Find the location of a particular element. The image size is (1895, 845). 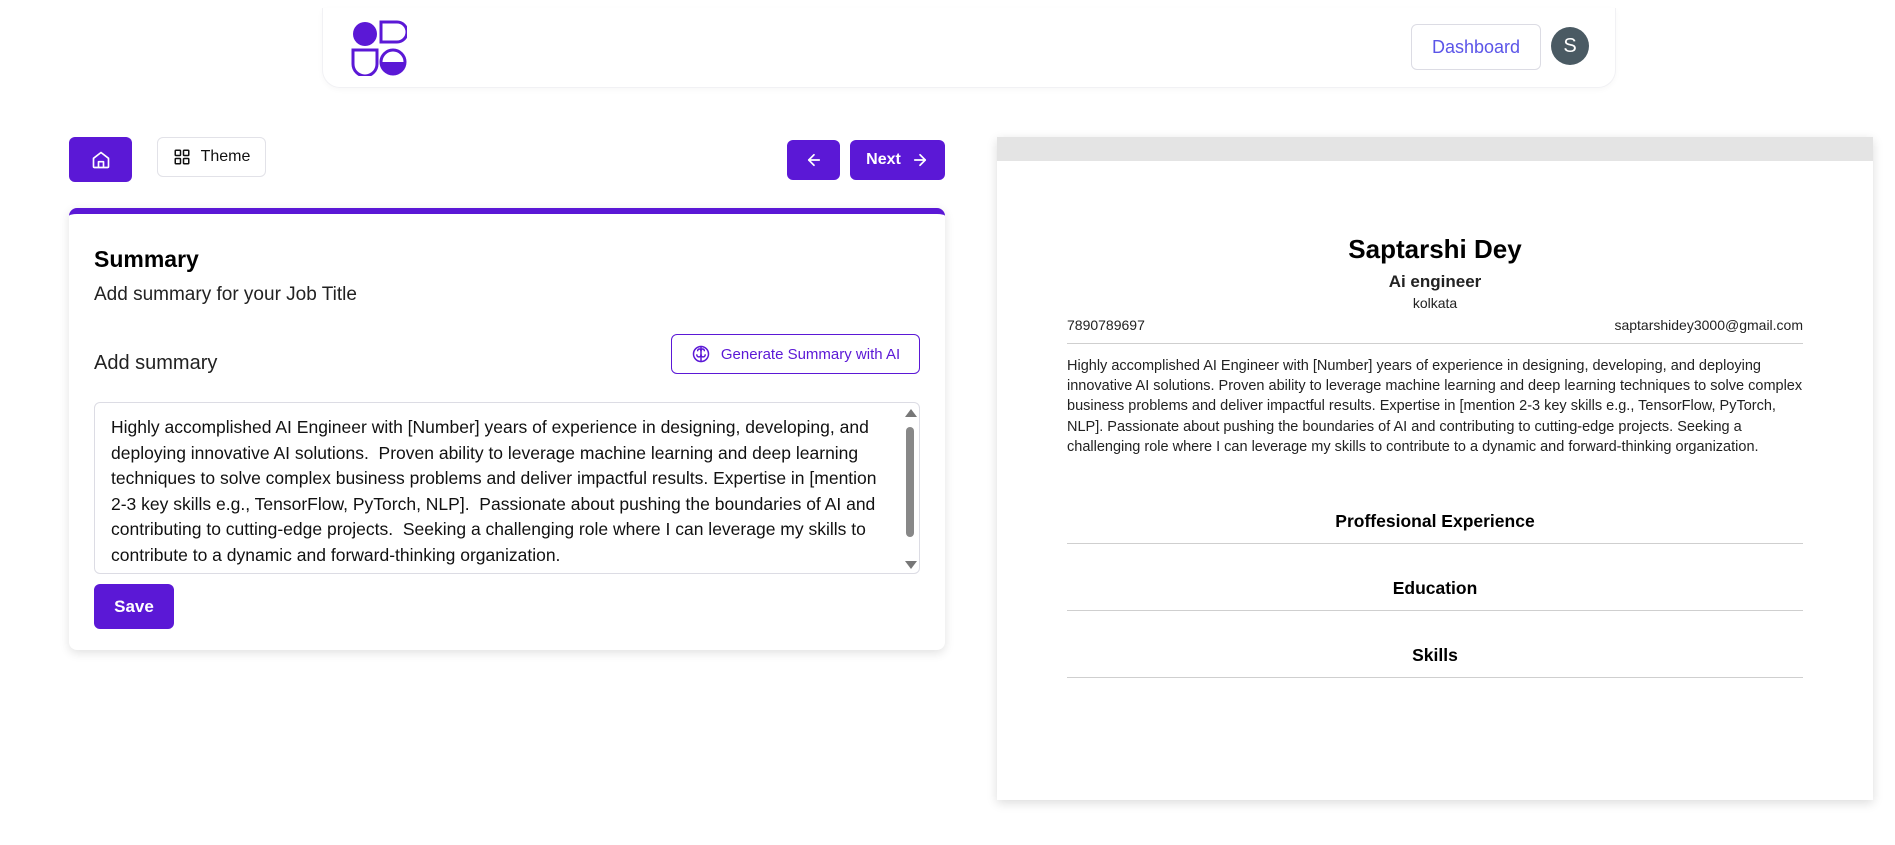

next-button: Next is located at coordinates (897, 160).